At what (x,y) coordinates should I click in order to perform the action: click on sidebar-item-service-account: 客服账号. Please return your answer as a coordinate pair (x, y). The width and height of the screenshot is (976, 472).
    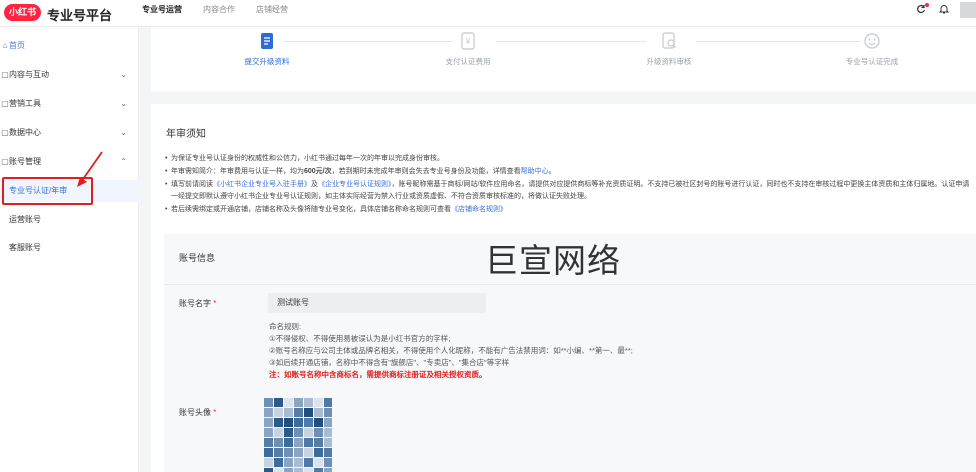
    Looking at the image, I should click on (69, 248).